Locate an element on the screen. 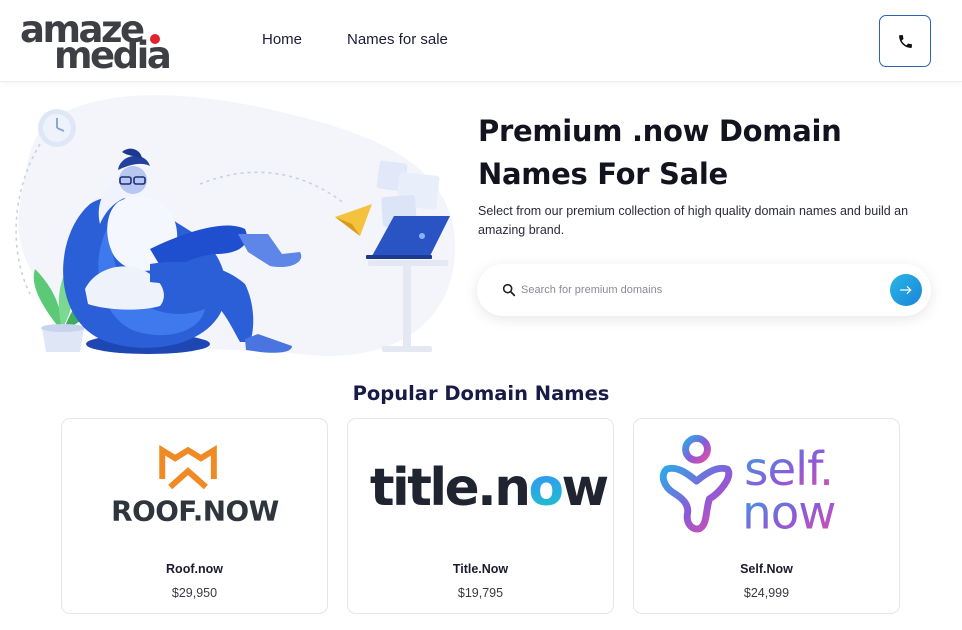  domain-name: Title.Now is located at coordinates (480, 569).